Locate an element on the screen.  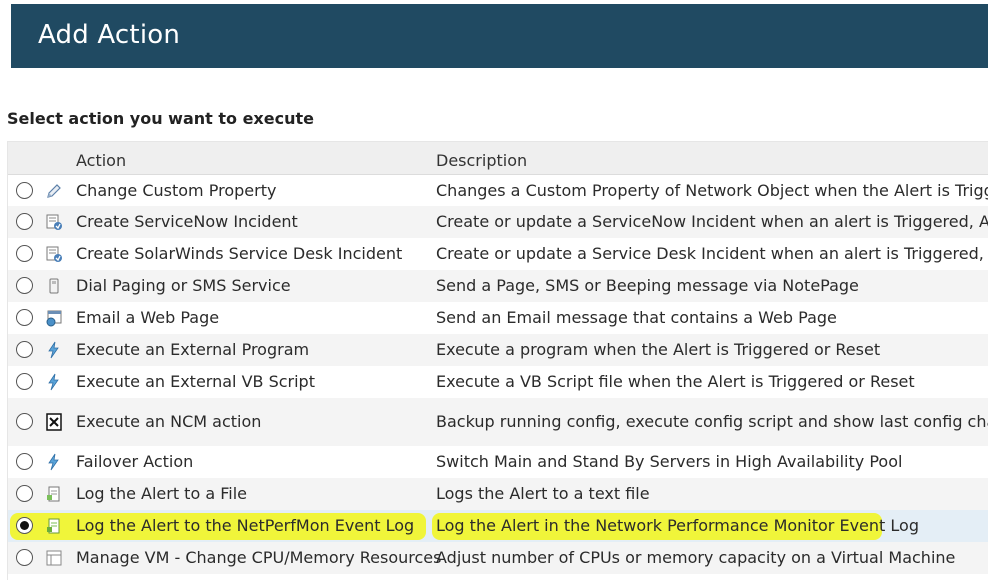
dialog-header: Add Action is located at coordinates (499, 36).